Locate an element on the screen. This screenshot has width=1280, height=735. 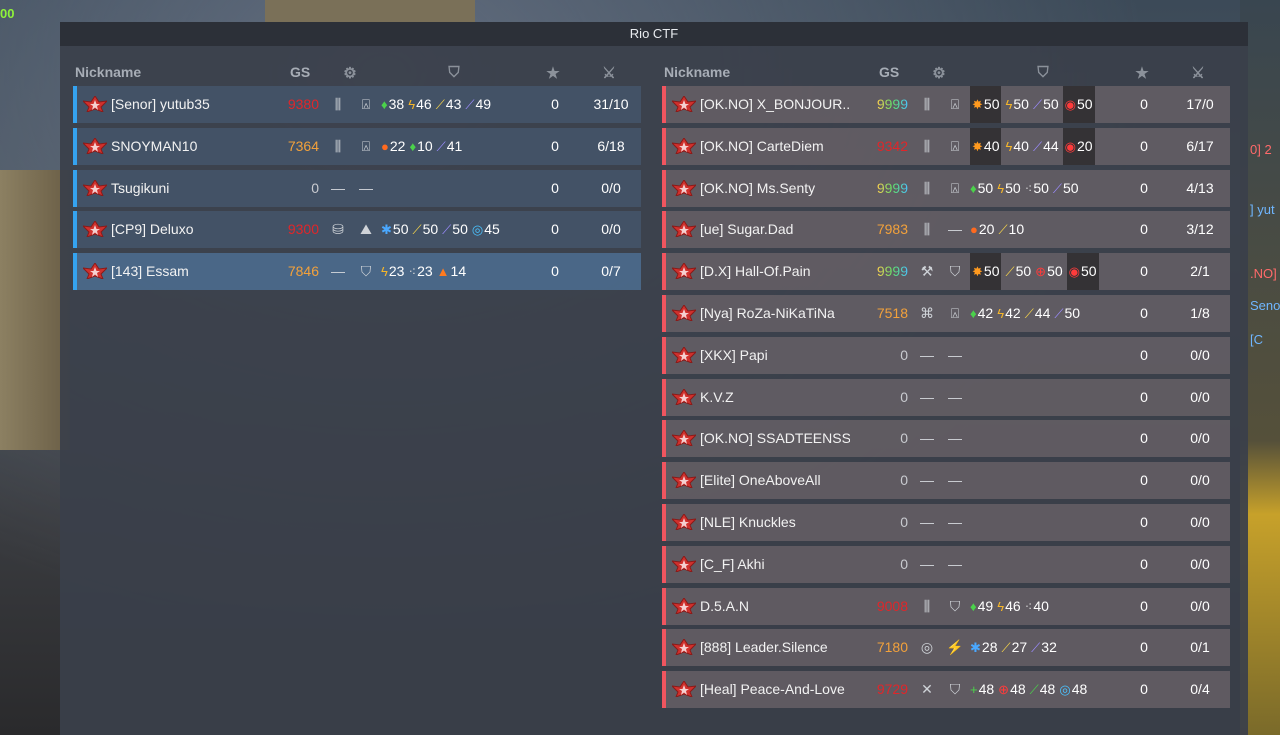
gear-score: 7983 is located at coordinates (892, 229).